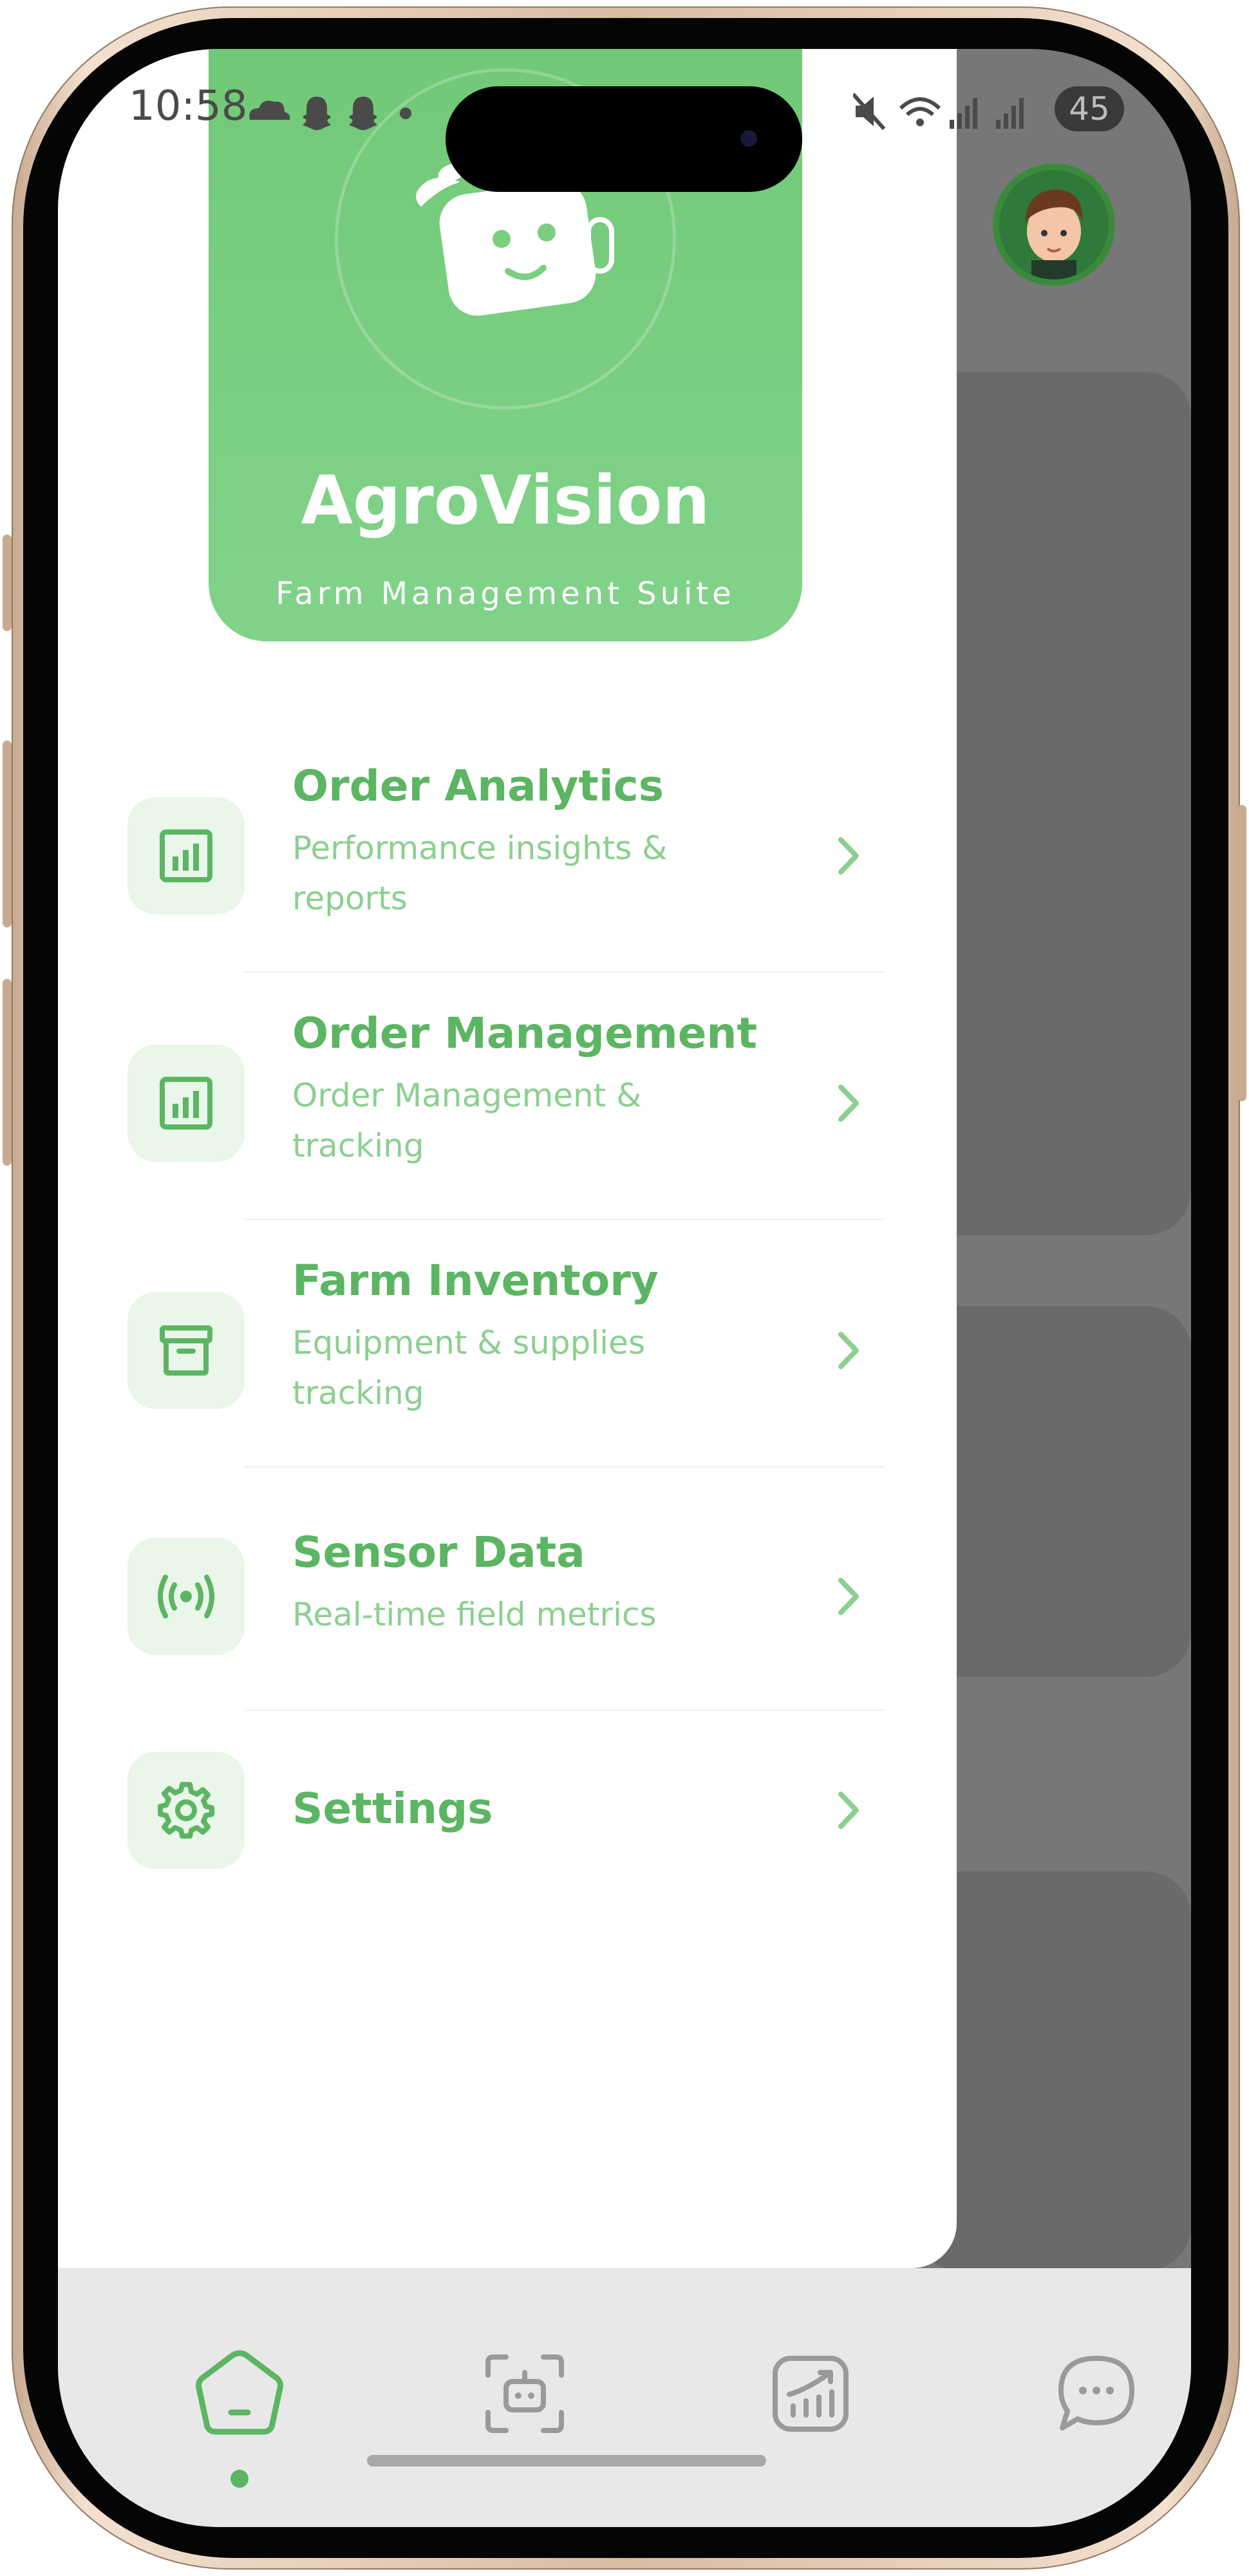  Describe the element at coordinates (505, 500) in the screenshot. I see `app-title: AgroVision` at that location.